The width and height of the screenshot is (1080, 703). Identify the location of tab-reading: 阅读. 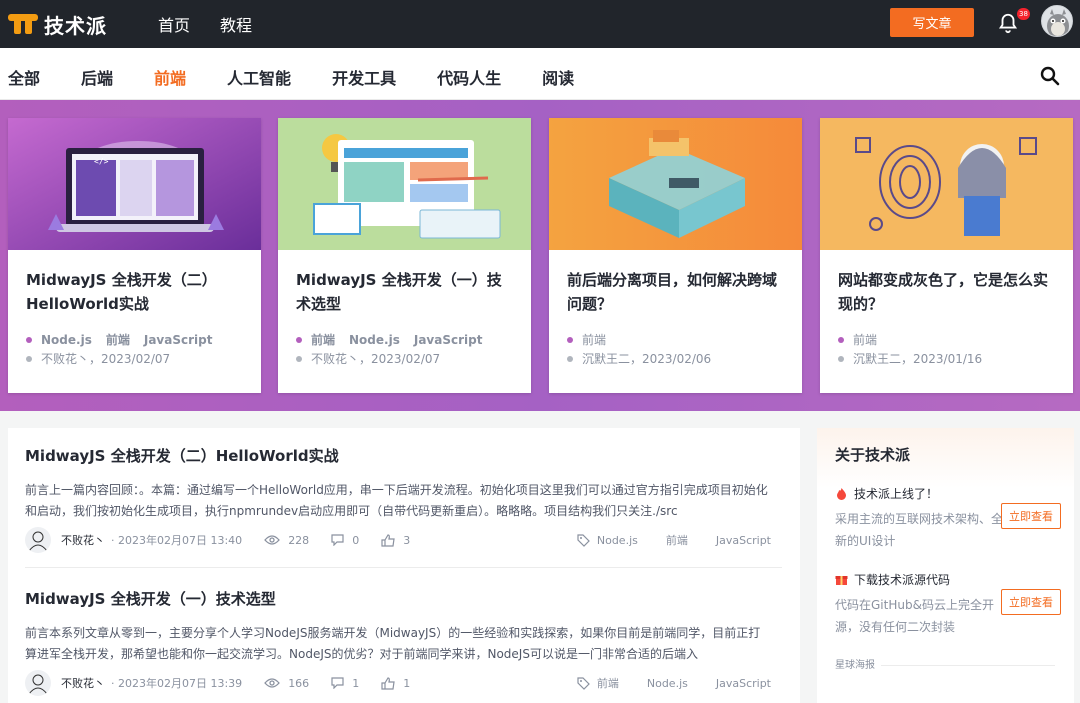
(558, 77).